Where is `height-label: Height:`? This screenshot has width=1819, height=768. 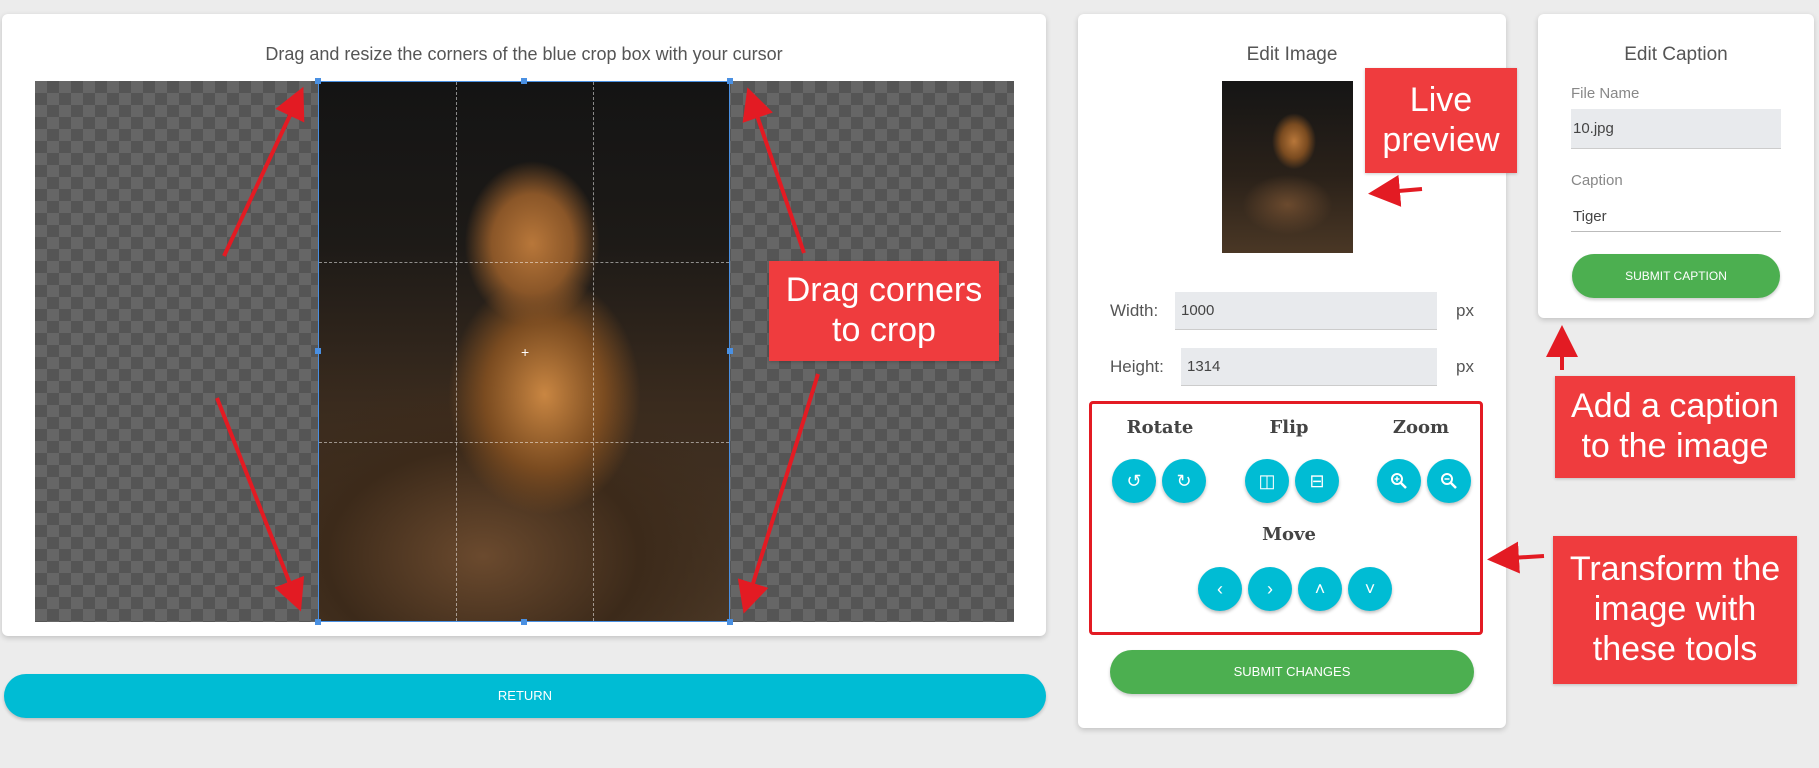
height-label: Height: is located at coordinates (1137, 366).